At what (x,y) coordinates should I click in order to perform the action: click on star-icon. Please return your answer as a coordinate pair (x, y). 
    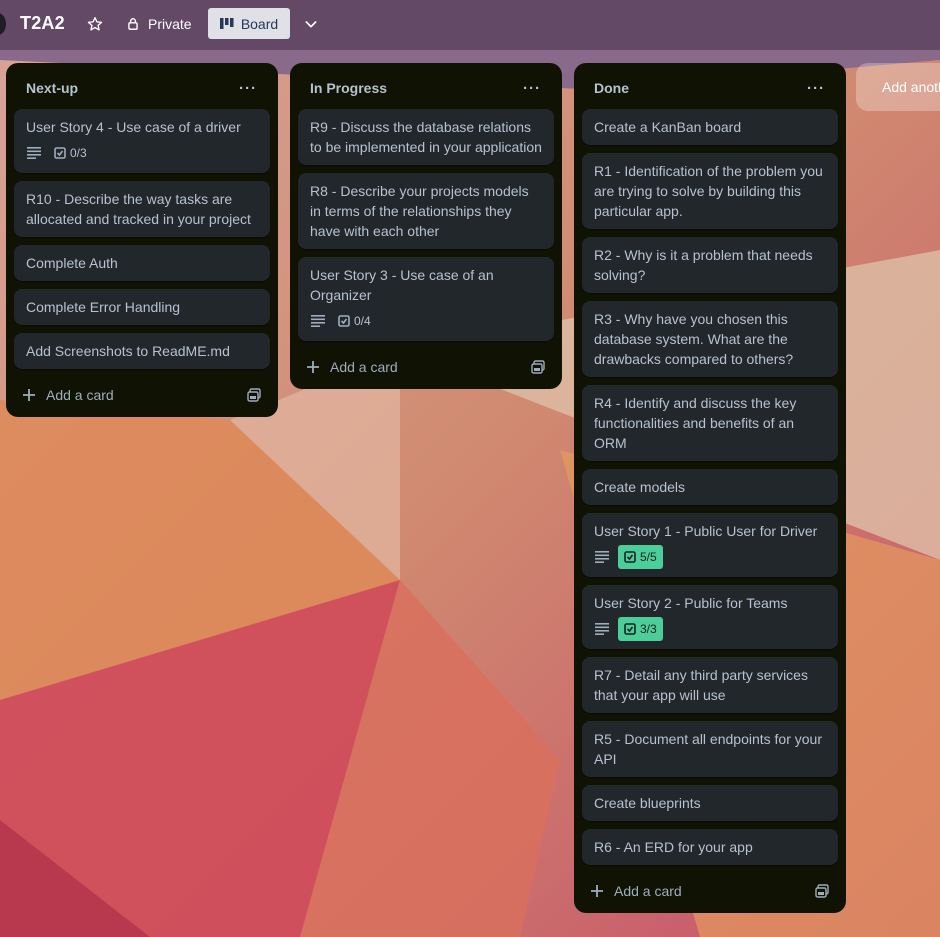
    Looking at the image, I should click on (95, 24).